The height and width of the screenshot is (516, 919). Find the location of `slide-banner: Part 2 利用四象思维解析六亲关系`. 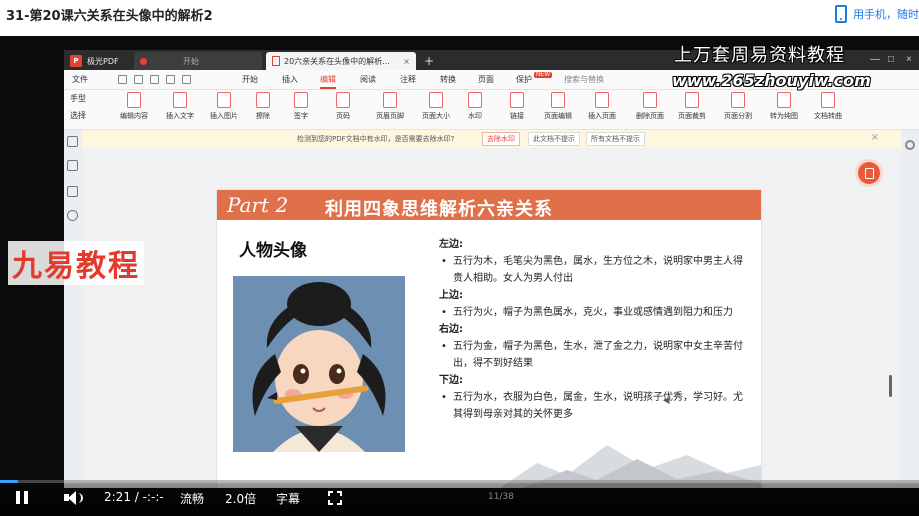

slide-banner: Part 2 利用四象思维解析六亲关系 is located at coordinates (489, 205).